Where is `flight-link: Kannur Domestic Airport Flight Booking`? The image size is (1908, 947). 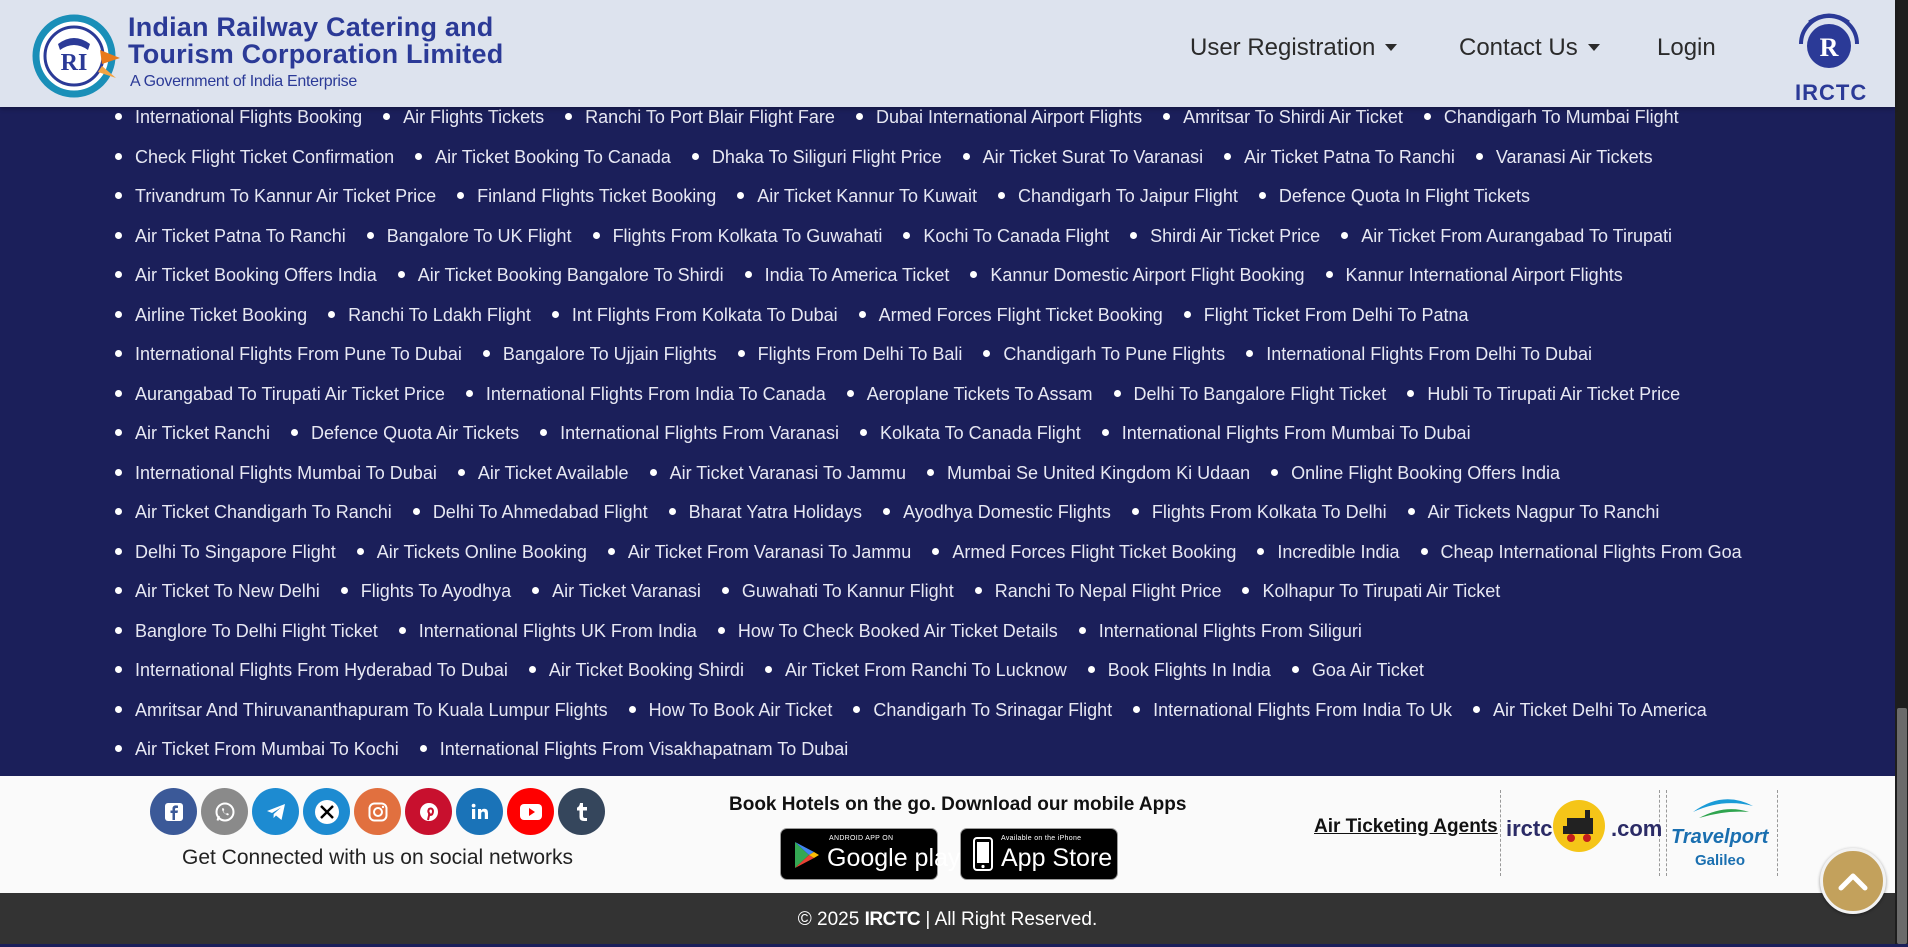
flight-link: Kannur Domestic Airport Flight Booking is located at coordinates (1137, 275).